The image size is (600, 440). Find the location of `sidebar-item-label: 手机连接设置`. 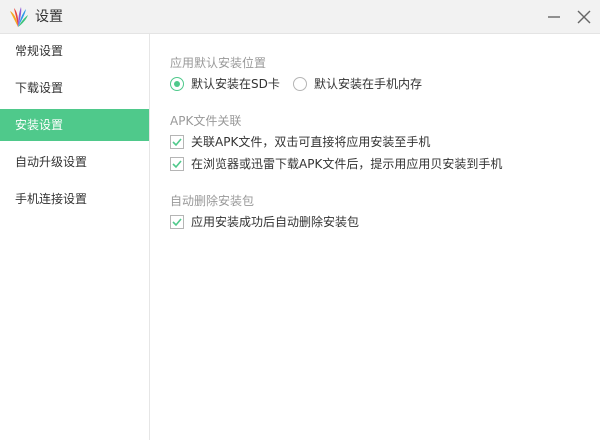

sidebar-item-label: 手机连接设置 is located at coordinates (51, 199).